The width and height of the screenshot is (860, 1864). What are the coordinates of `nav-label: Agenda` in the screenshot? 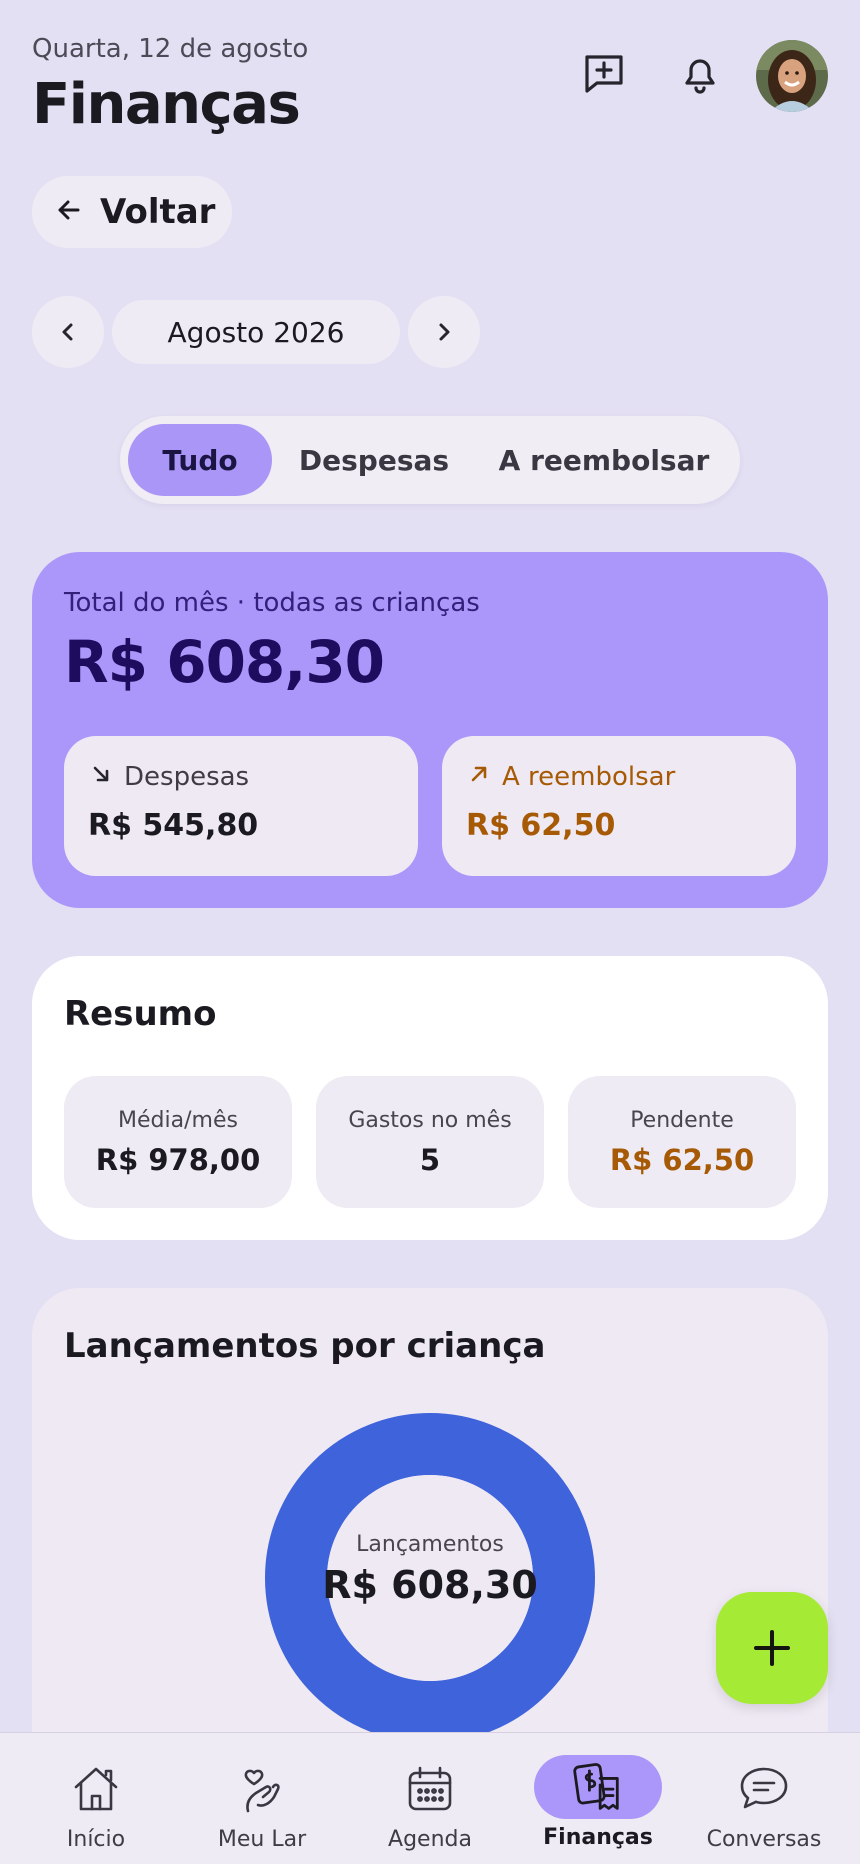 It's located at (430, 1839).